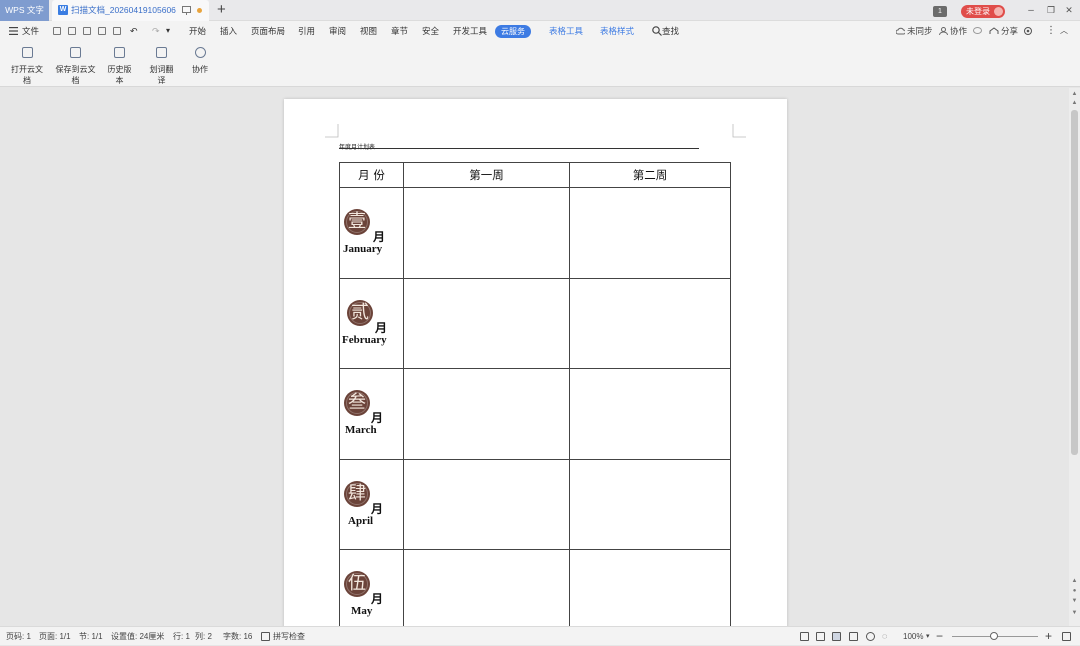  Describe the element at coordinates (200, 61) in the screenshot. I see `ribbon-collab-button: 协作` at that location.